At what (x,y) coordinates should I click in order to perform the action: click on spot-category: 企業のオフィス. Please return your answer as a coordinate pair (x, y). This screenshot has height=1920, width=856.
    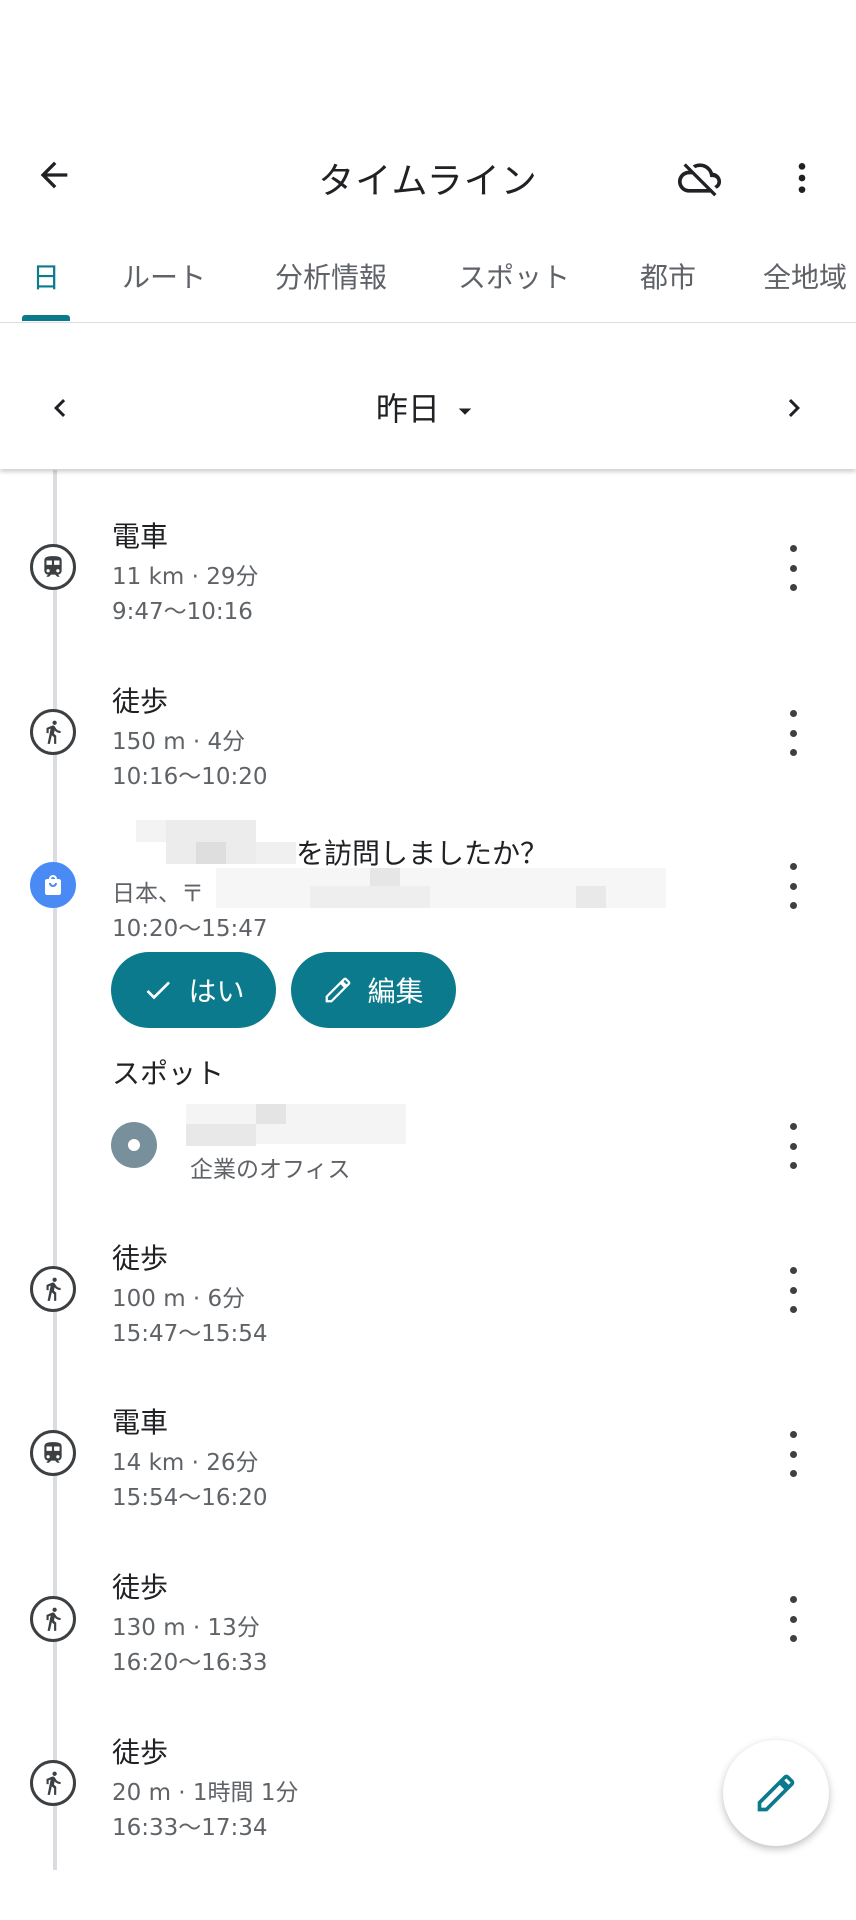
    Looking at the image, I should click on (270, 1170).